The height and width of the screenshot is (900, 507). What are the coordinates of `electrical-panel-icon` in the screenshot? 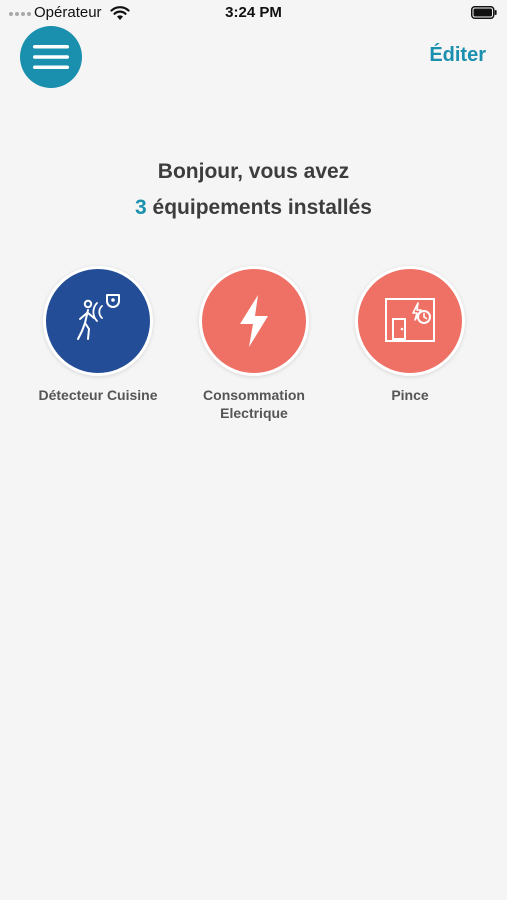 It's located at (410, 320).